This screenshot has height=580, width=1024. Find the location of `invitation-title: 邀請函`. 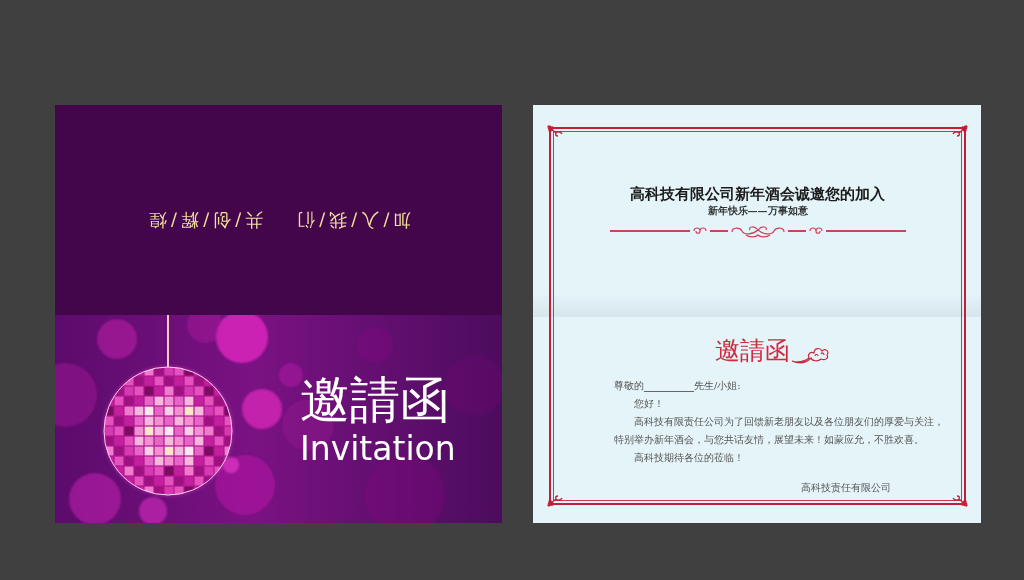

invitation-title: 邀請函 is located at coordinates (375, 400).